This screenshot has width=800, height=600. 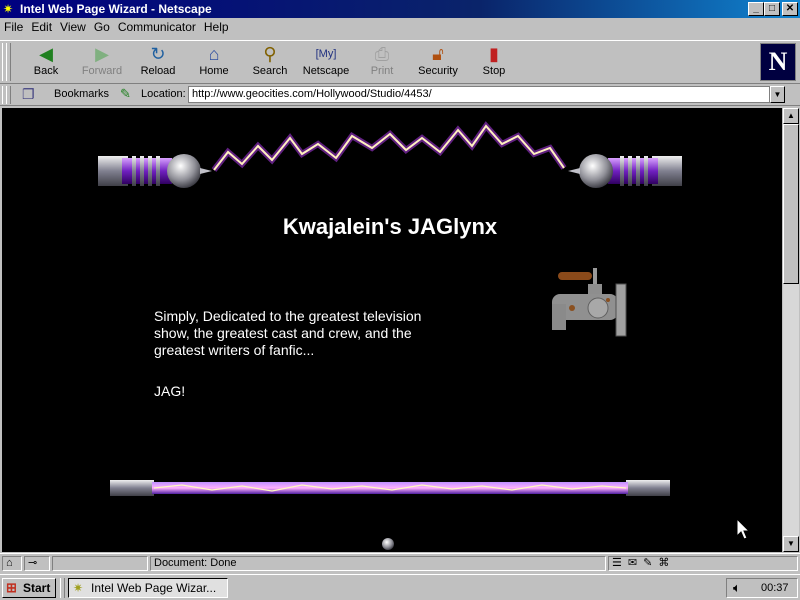 I want to click on close-button: ✕, so click(x=790, y=9).